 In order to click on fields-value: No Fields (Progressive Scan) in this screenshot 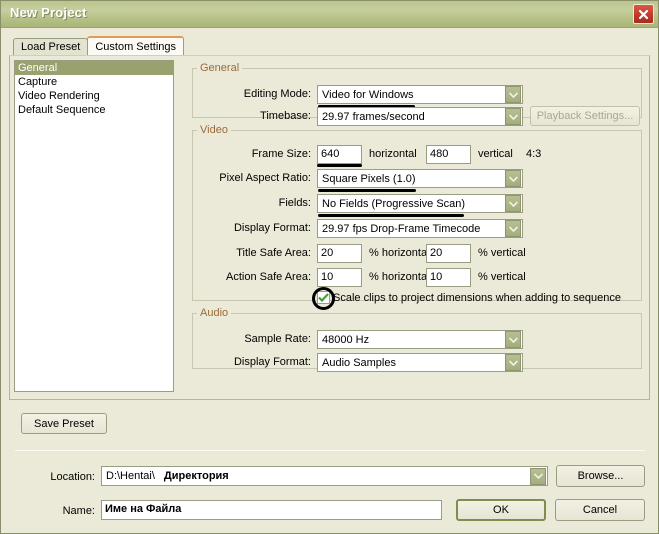, I will do `click(394, 203)`.